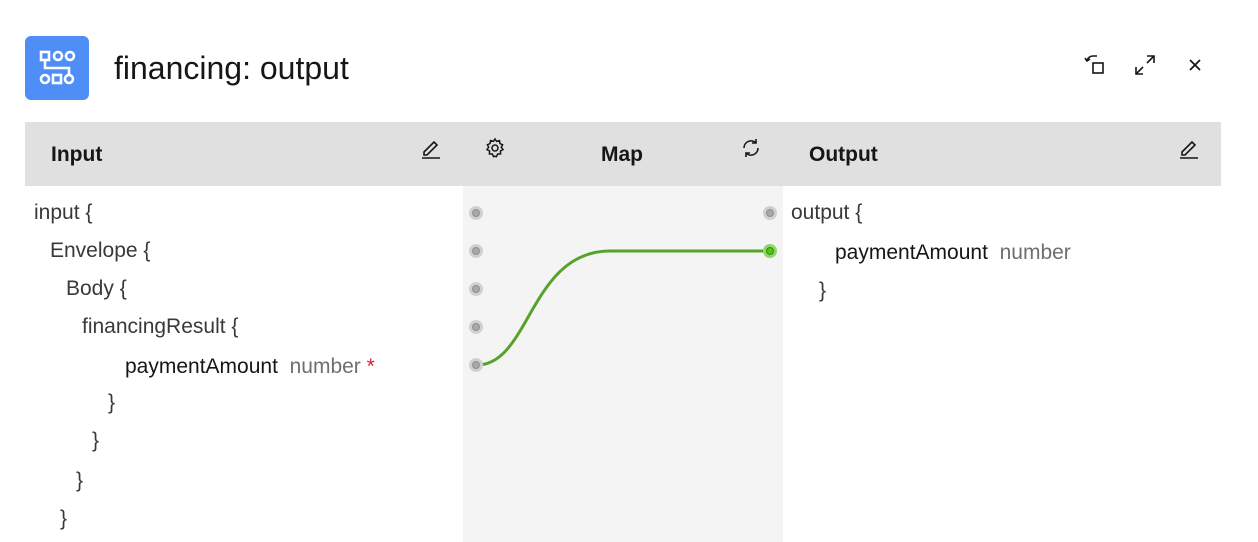 The height and width of the screenshot is (542, 1258). I want to click on map-panel-title: Map, so click(622, 154).